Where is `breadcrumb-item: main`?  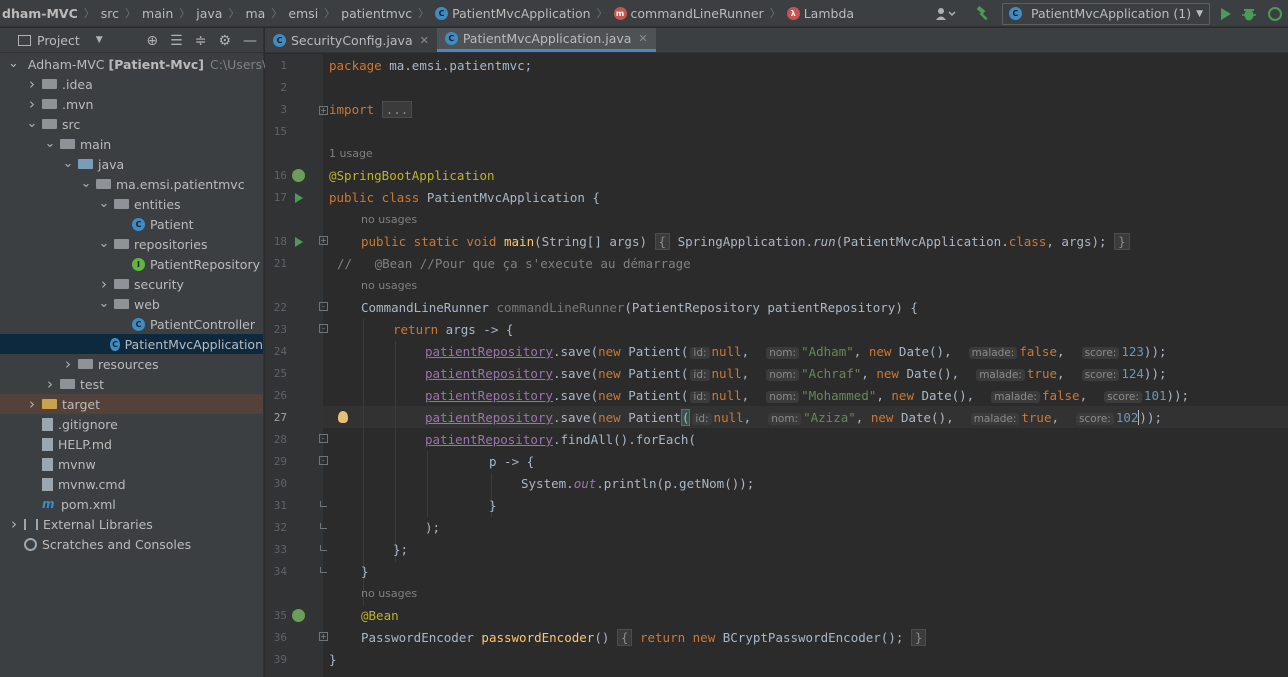 breadcrumb-item: main is located at coordinates (157, 13).